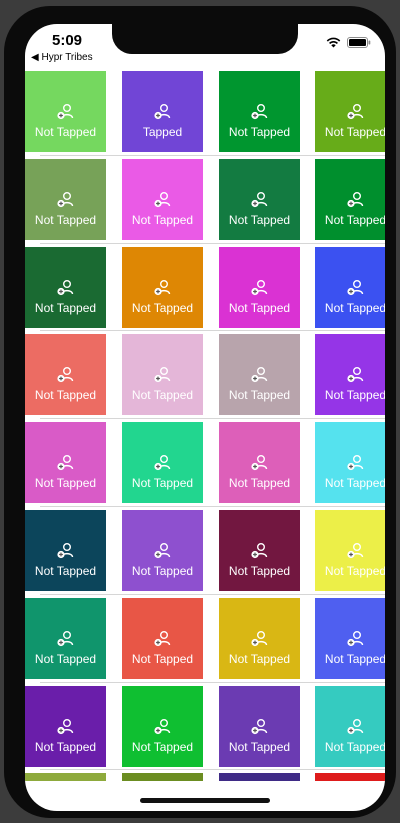 This screenshot has height=823, width=400. I want to click on status-icons, so click(348, 42).